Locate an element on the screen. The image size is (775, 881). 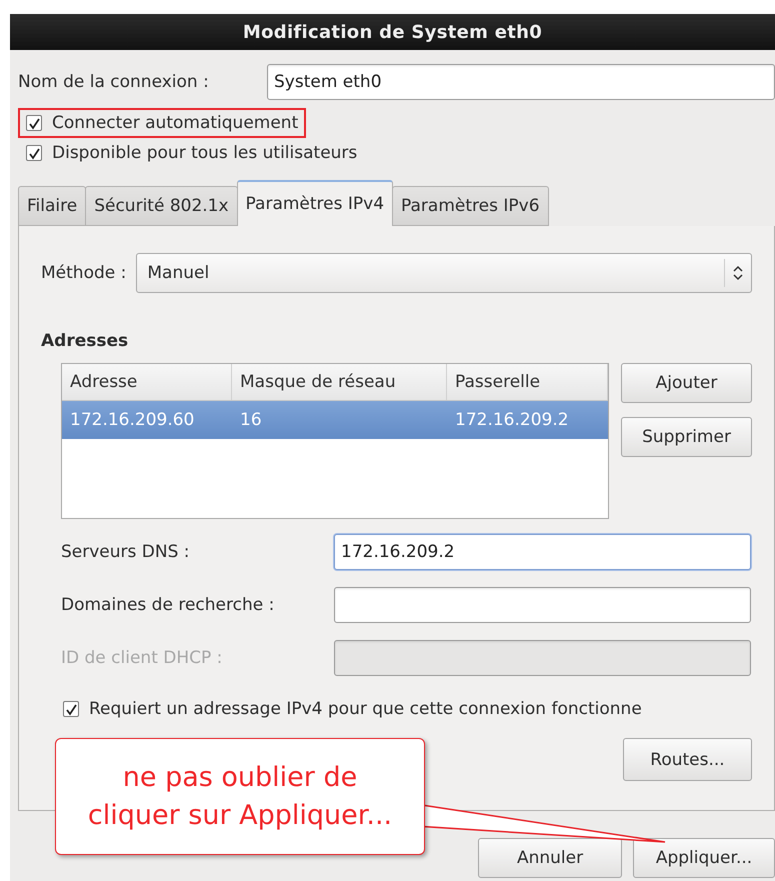
tab: Sécurité 802.1x is located at coordinates (161, 206).